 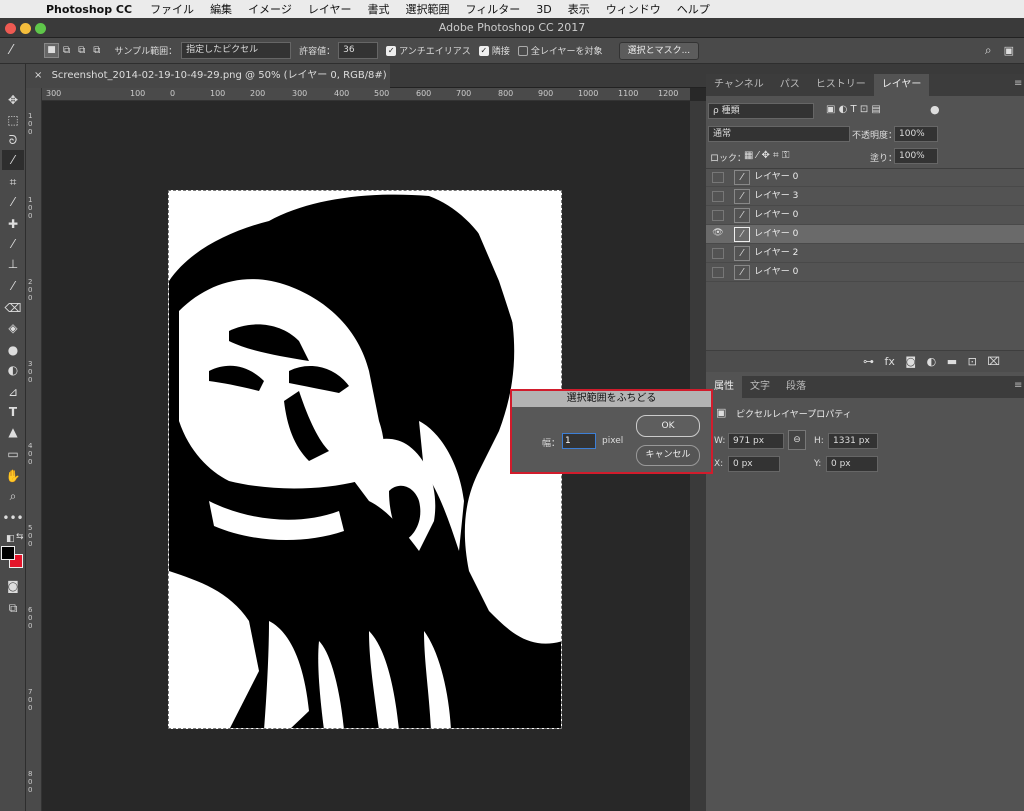 I want to click on antialias-checkbox: ✓, so click(x=391, y=50).